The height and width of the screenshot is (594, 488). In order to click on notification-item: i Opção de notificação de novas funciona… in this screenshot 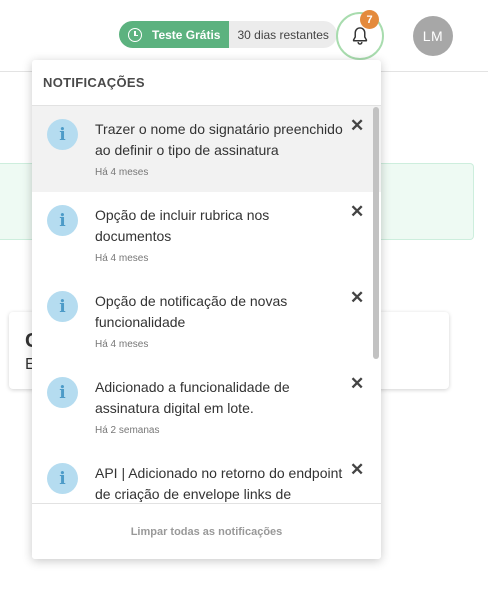, I will do `click(206, 321)`.